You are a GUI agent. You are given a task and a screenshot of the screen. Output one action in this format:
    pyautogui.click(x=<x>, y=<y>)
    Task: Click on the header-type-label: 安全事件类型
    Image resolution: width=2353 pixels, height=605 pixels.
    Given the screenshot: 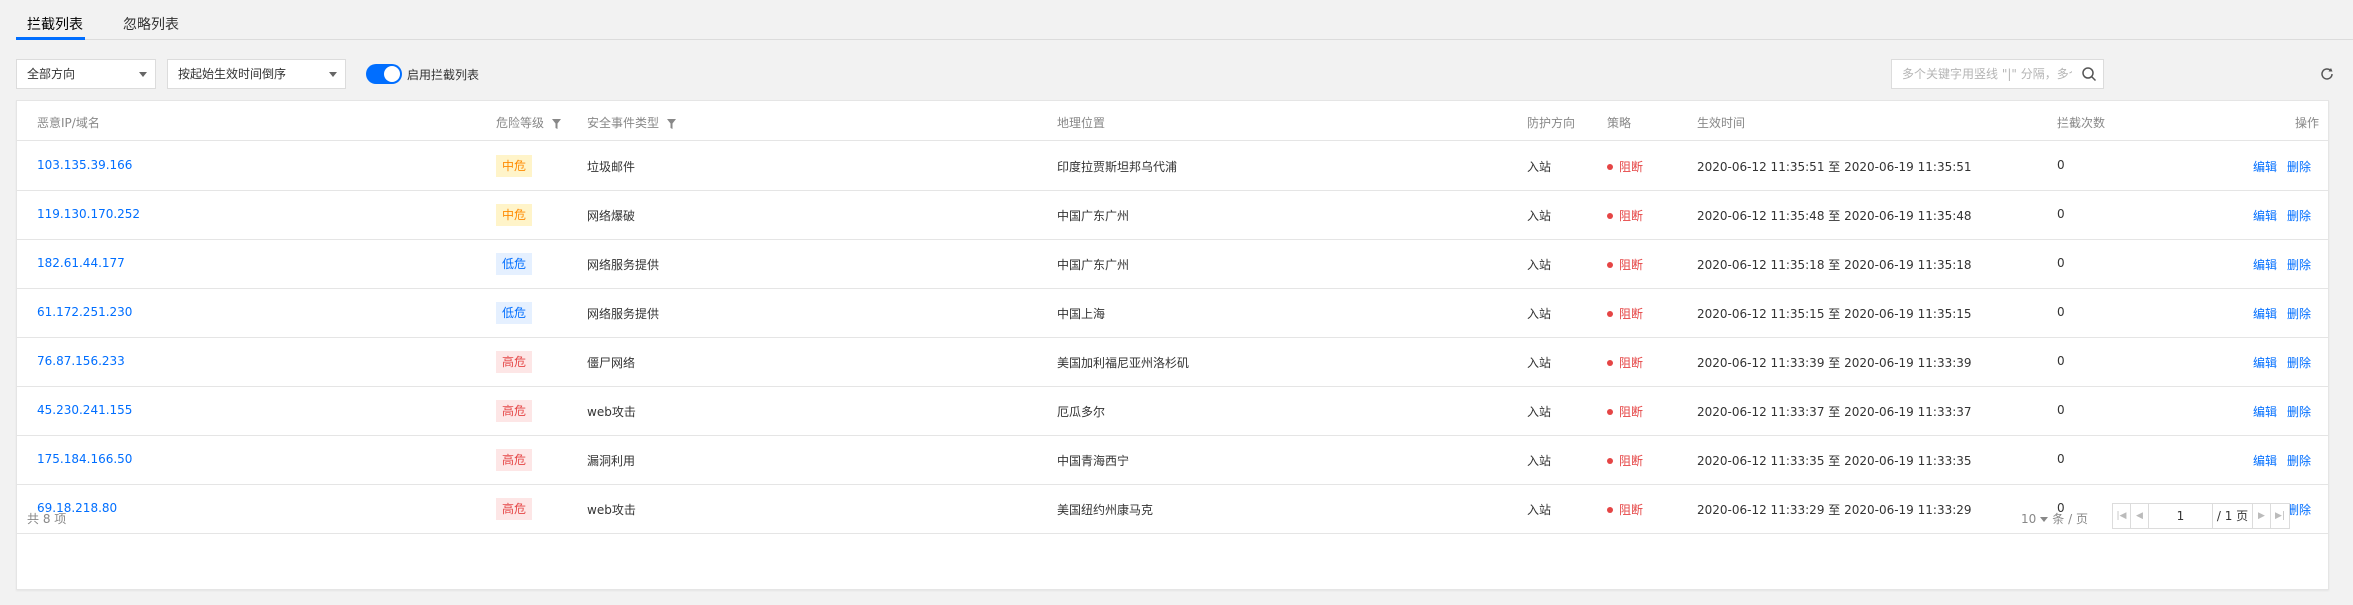 What is the action you would take?
    pyautogui.click(x=623, y=123)
    